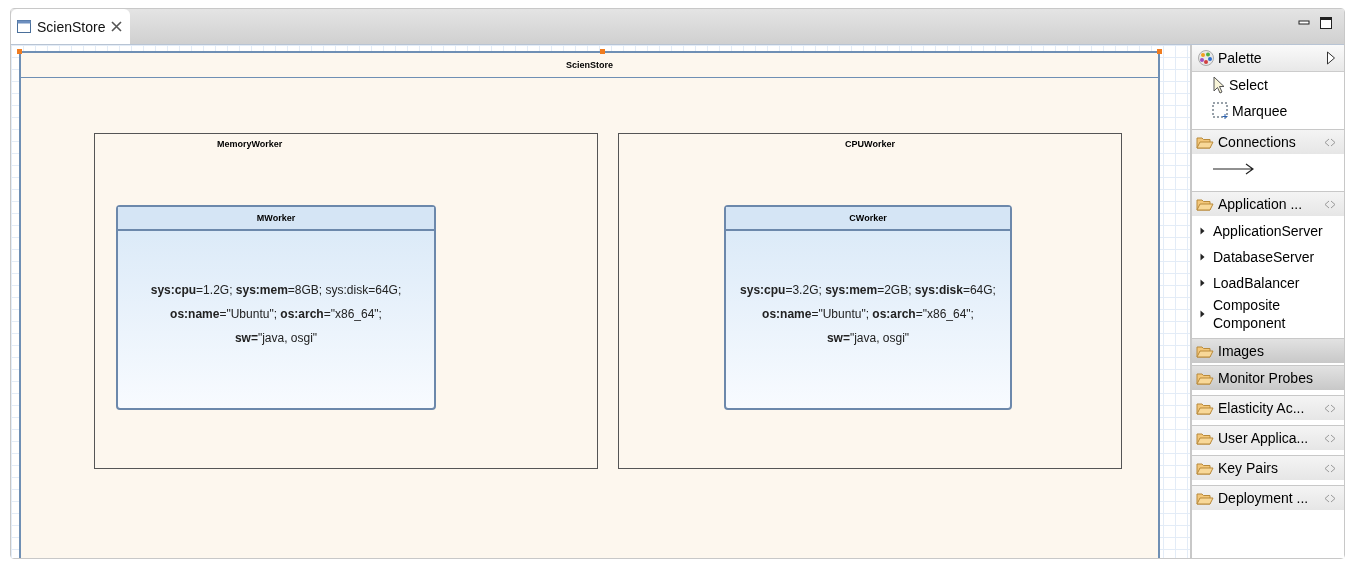 Image resolution: width=1347 pixels, height=561 pixels. I want to click on maximize-icon, so click(1326, 23).